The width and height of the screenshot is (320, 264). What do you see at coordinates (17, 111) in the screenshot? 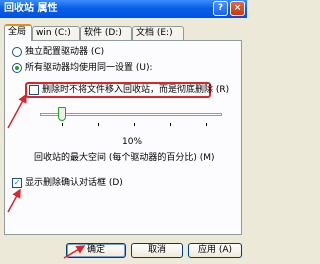
I see `arrow-to-checkbox` at bounding box center [17, 111].